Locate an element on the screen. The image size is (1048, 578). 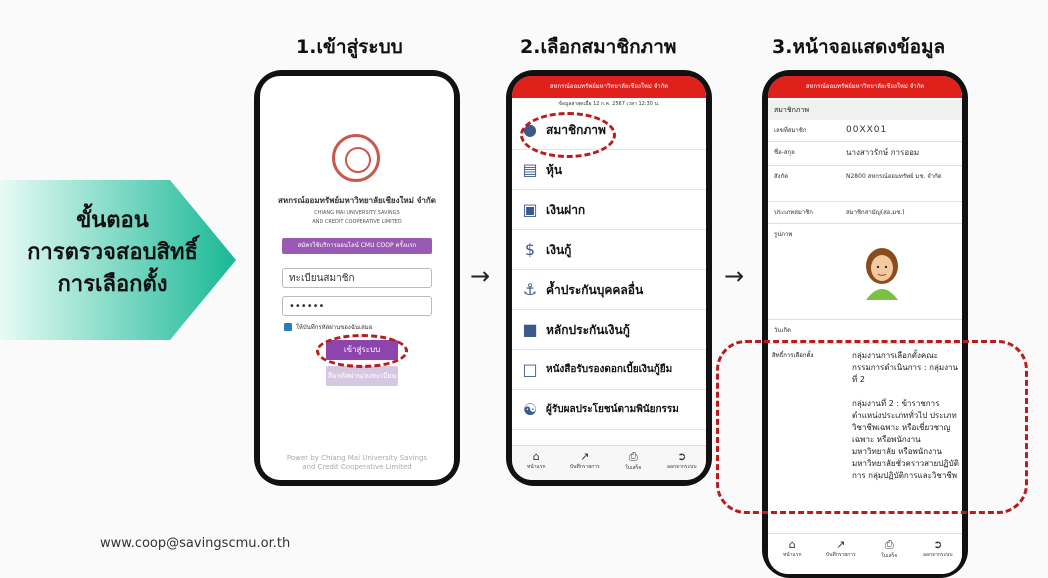
step-2-title: 2.เลือกสมาชิกภาพ is located at coordinates (598, 47).